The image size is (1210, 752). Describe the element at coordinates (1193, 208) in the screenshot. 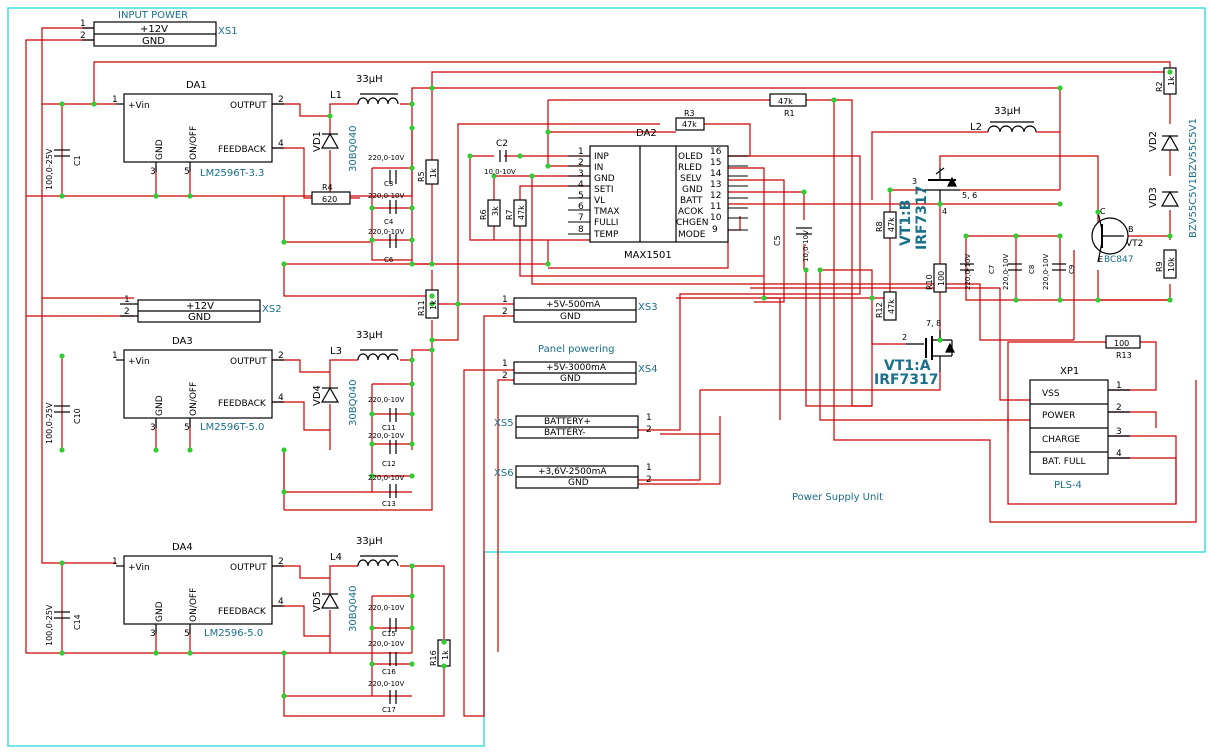

I see `vd3-part: BZV55C5V1` at that location.